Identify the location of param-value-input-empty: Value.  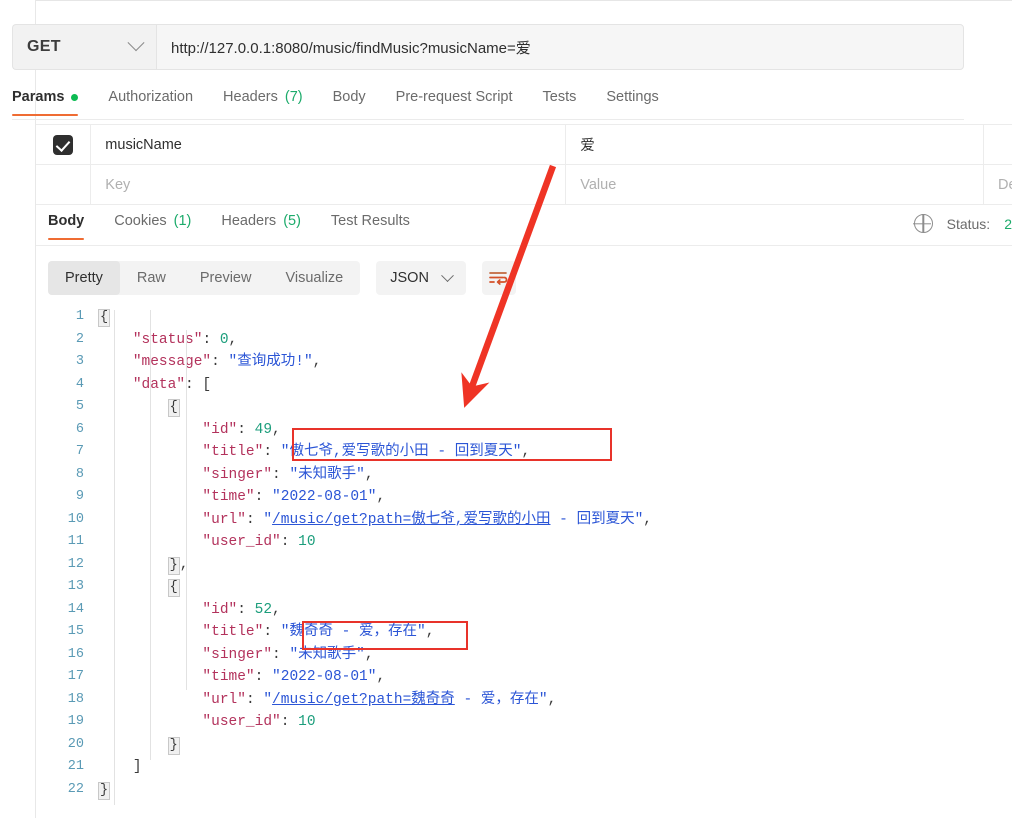
(775, 184).